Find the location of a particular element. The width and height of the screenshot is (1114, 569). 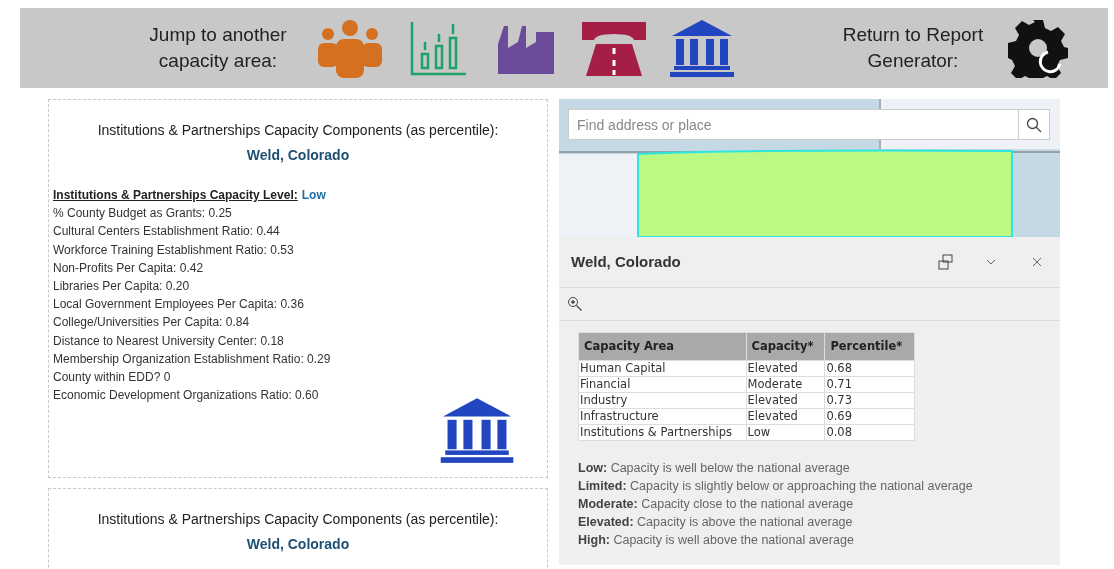

chevron-down-icon is located at coordinates (991, 262).